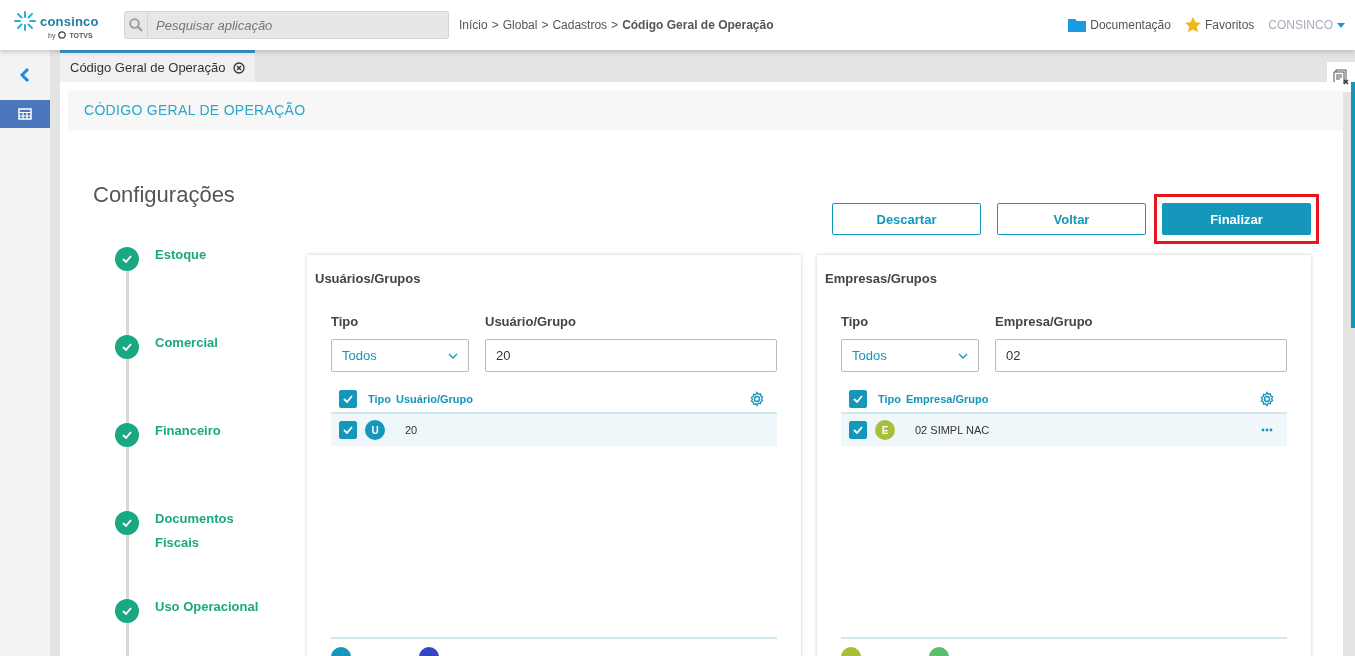 The image size is (1355, 656). I want to click on logo-text: consinco, so click(69, 21).